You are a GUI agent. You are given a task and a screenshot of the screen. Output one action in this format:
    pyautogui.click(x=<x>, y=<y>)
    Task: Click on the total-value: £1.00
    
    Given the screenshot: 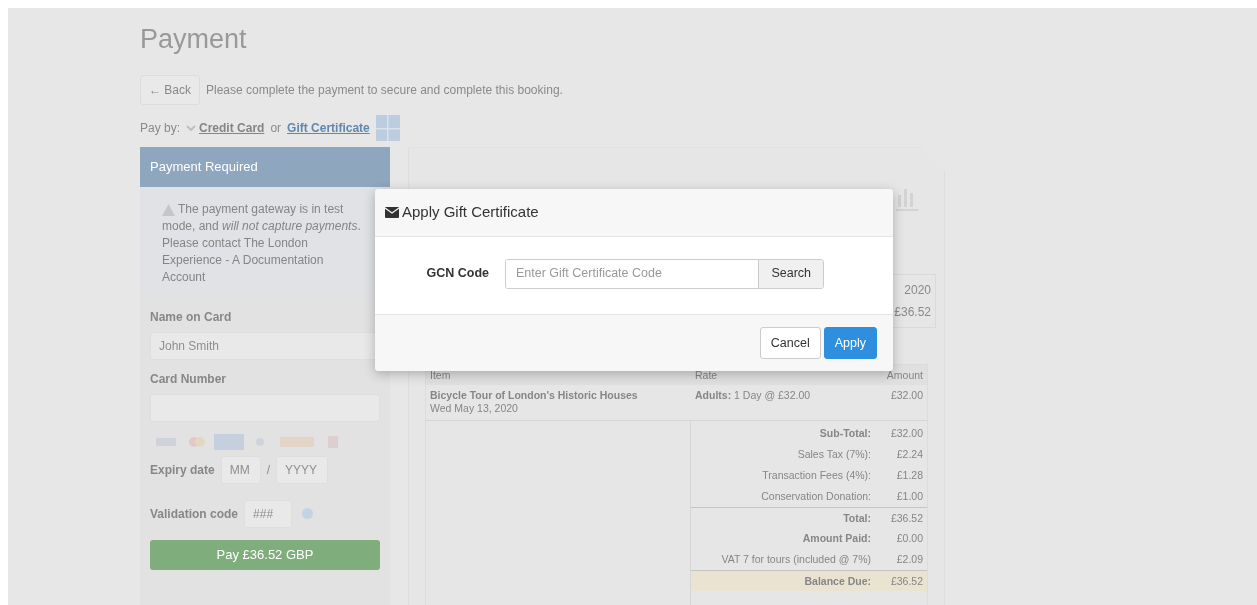 What is the action you would take?
    pyautogui.click(x=909, y=497)
    